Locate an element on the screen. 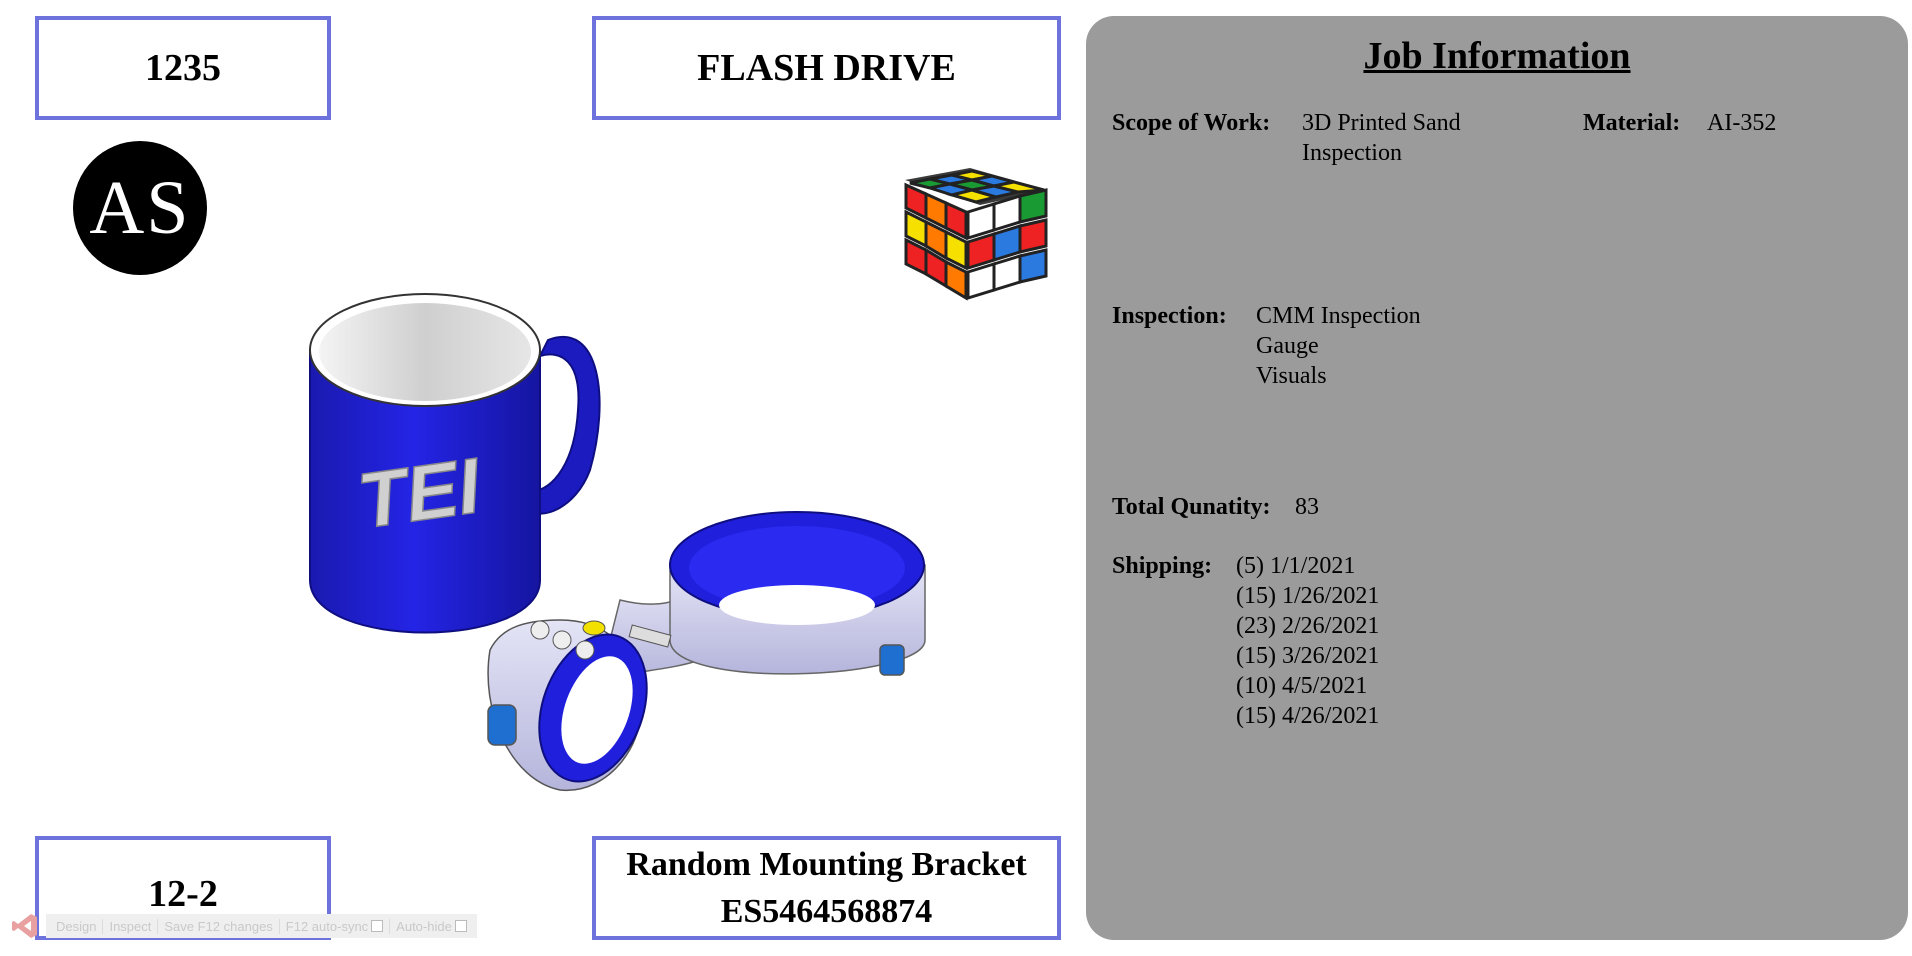 The width and height of the screenshot is (1912, 956). auto-hide-toggle: Auto-hide is located at coordinates (431, 926).